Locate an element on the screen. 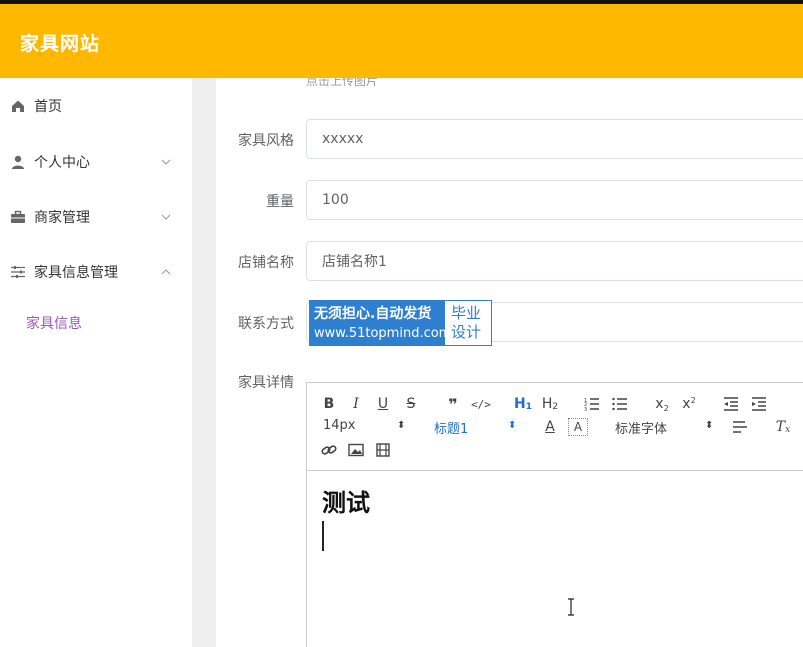 Image resolution: width=803 pixels, height=647 pixels. home-icon is located at coordinates (18, 106).